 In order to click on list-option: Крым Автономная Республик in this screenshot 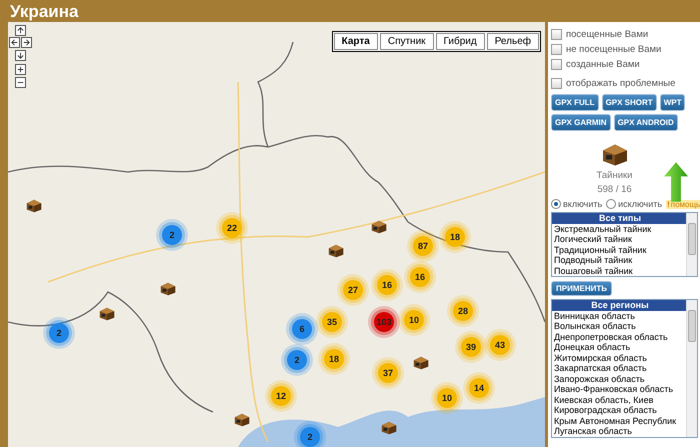, I will do `click(619, 421)`.